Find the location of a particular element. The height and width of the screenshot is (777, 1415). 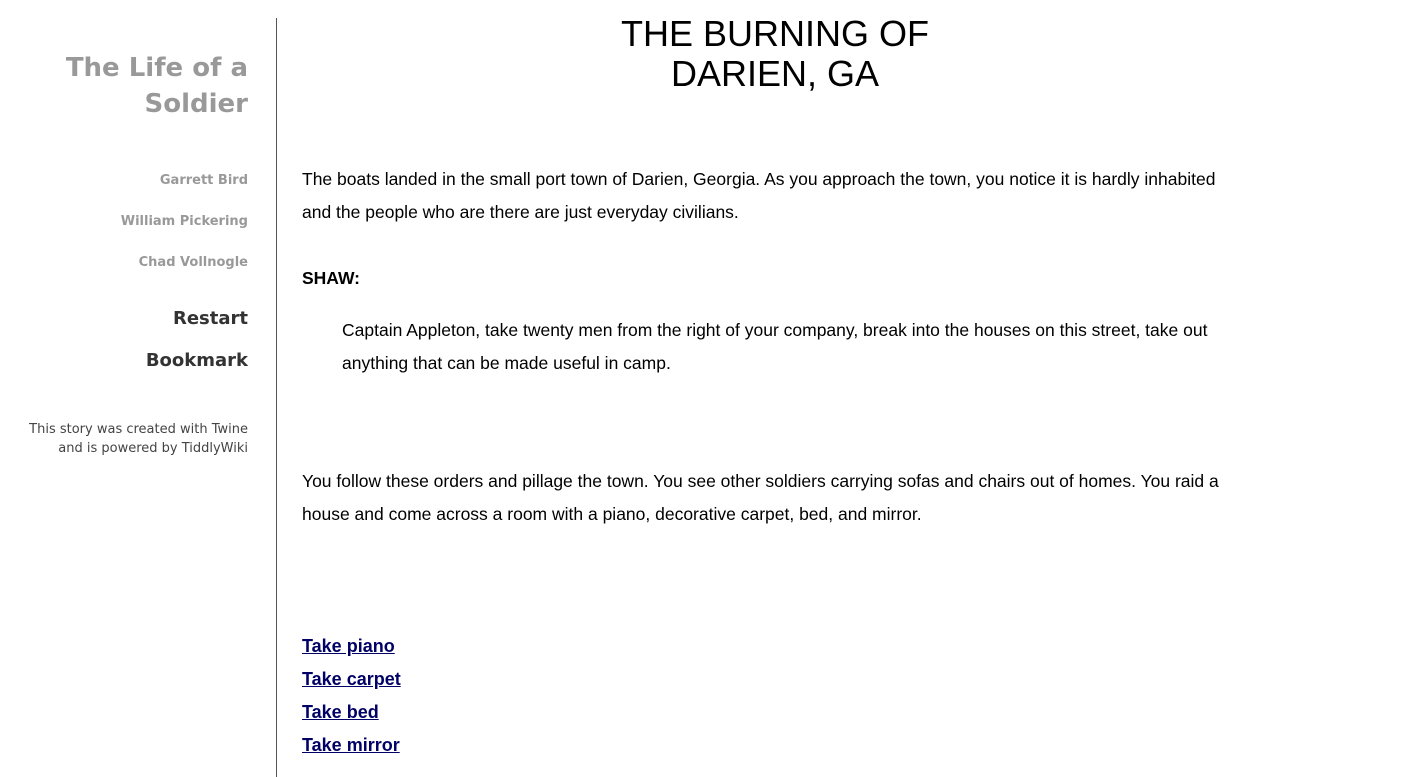

choice-take-bed: Take bed is located at coordinates (351, 712).